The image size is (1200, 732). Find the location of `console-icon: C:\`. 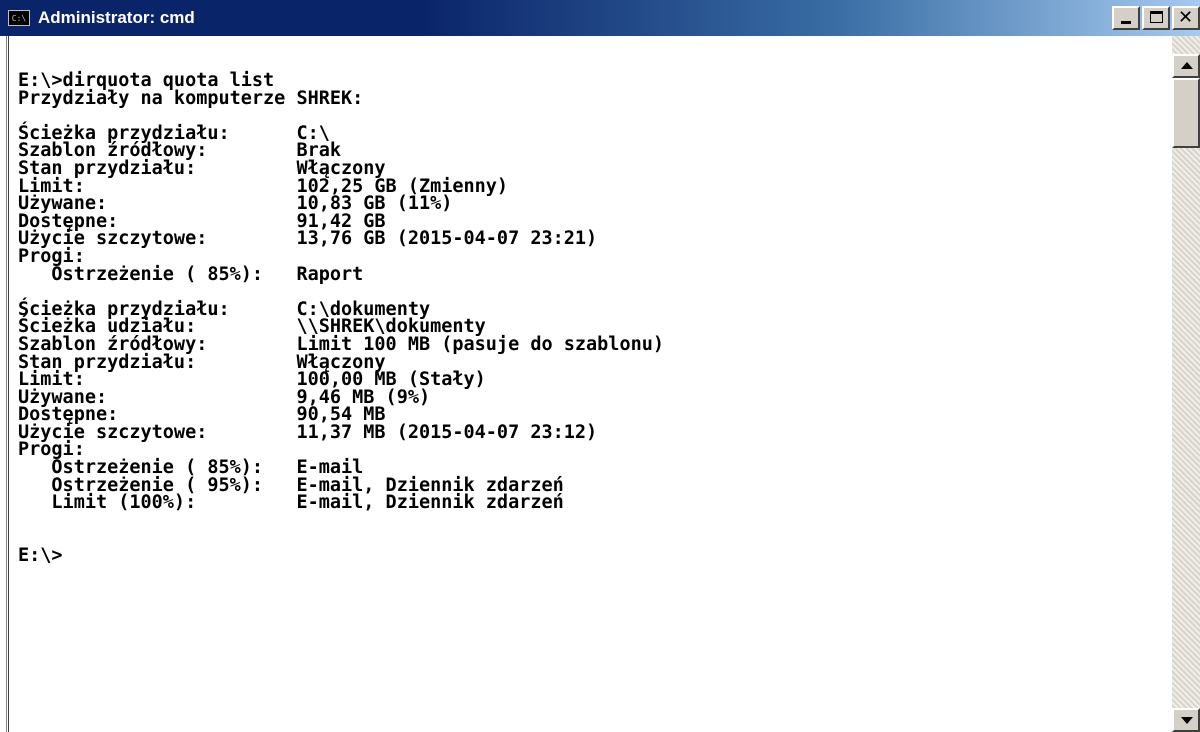

console-icon: C:\ is located at coordinates (19, 18).